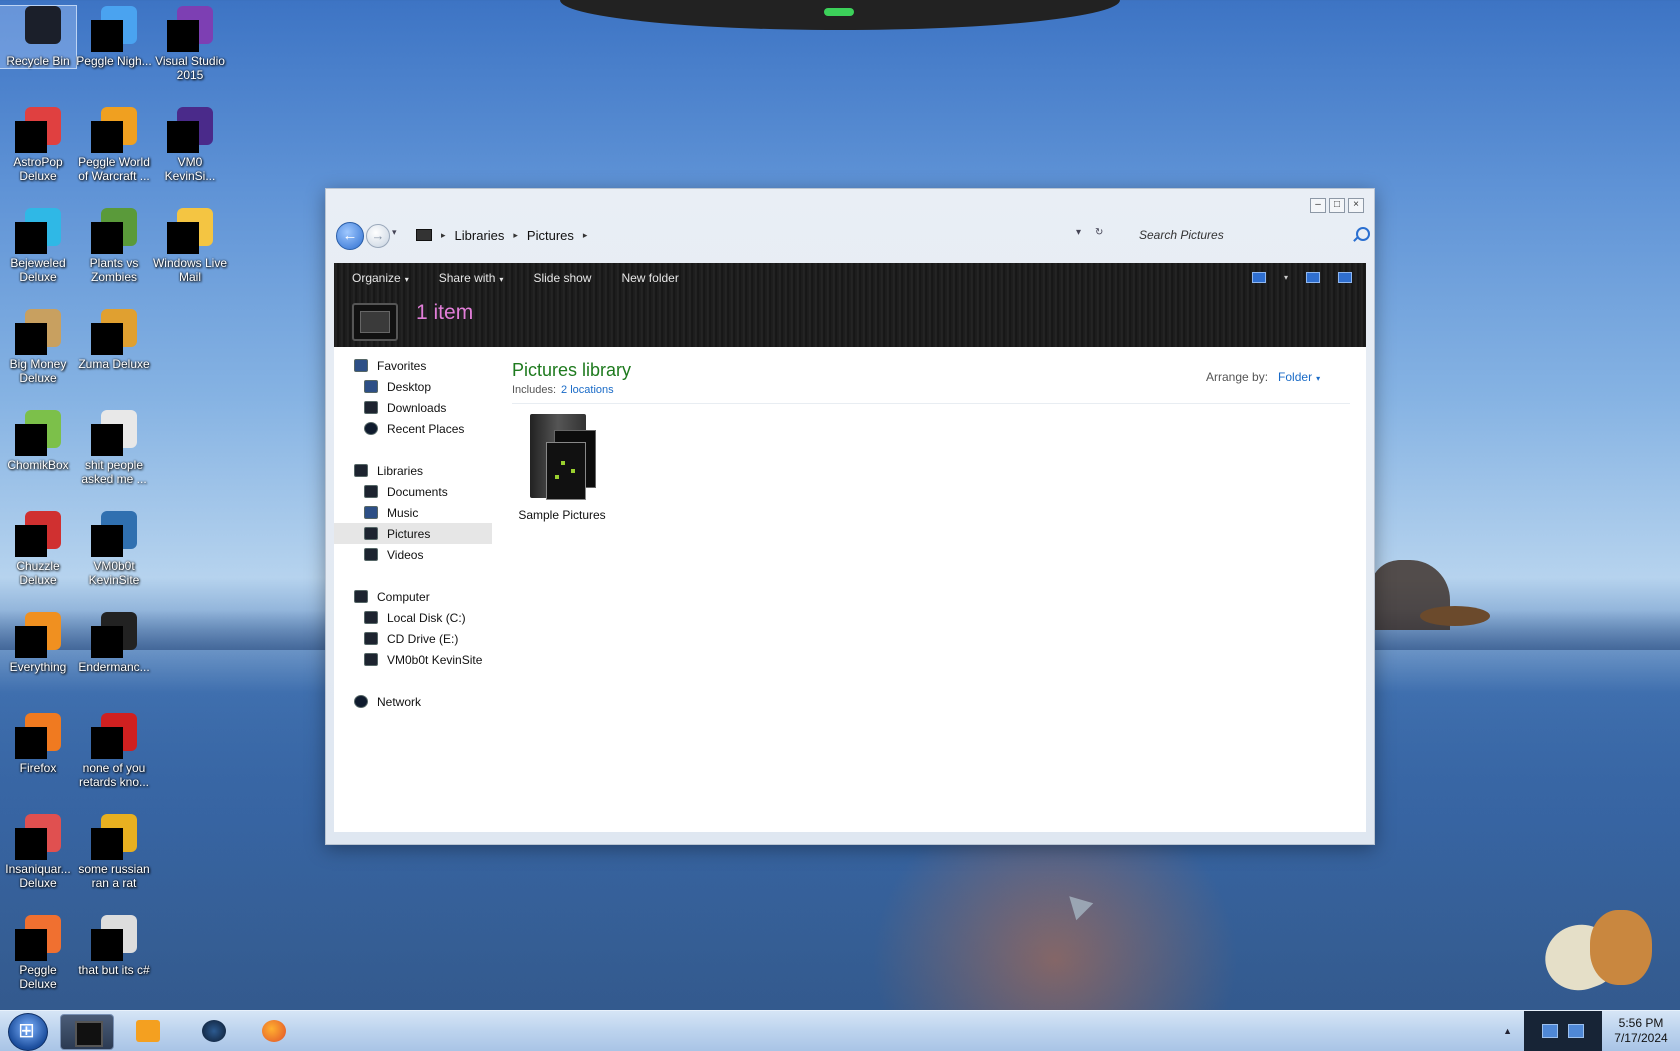 The image size is (1680, 1051). I want to click on nav-local-disk: Local Disk (C:), so click(418, 617).